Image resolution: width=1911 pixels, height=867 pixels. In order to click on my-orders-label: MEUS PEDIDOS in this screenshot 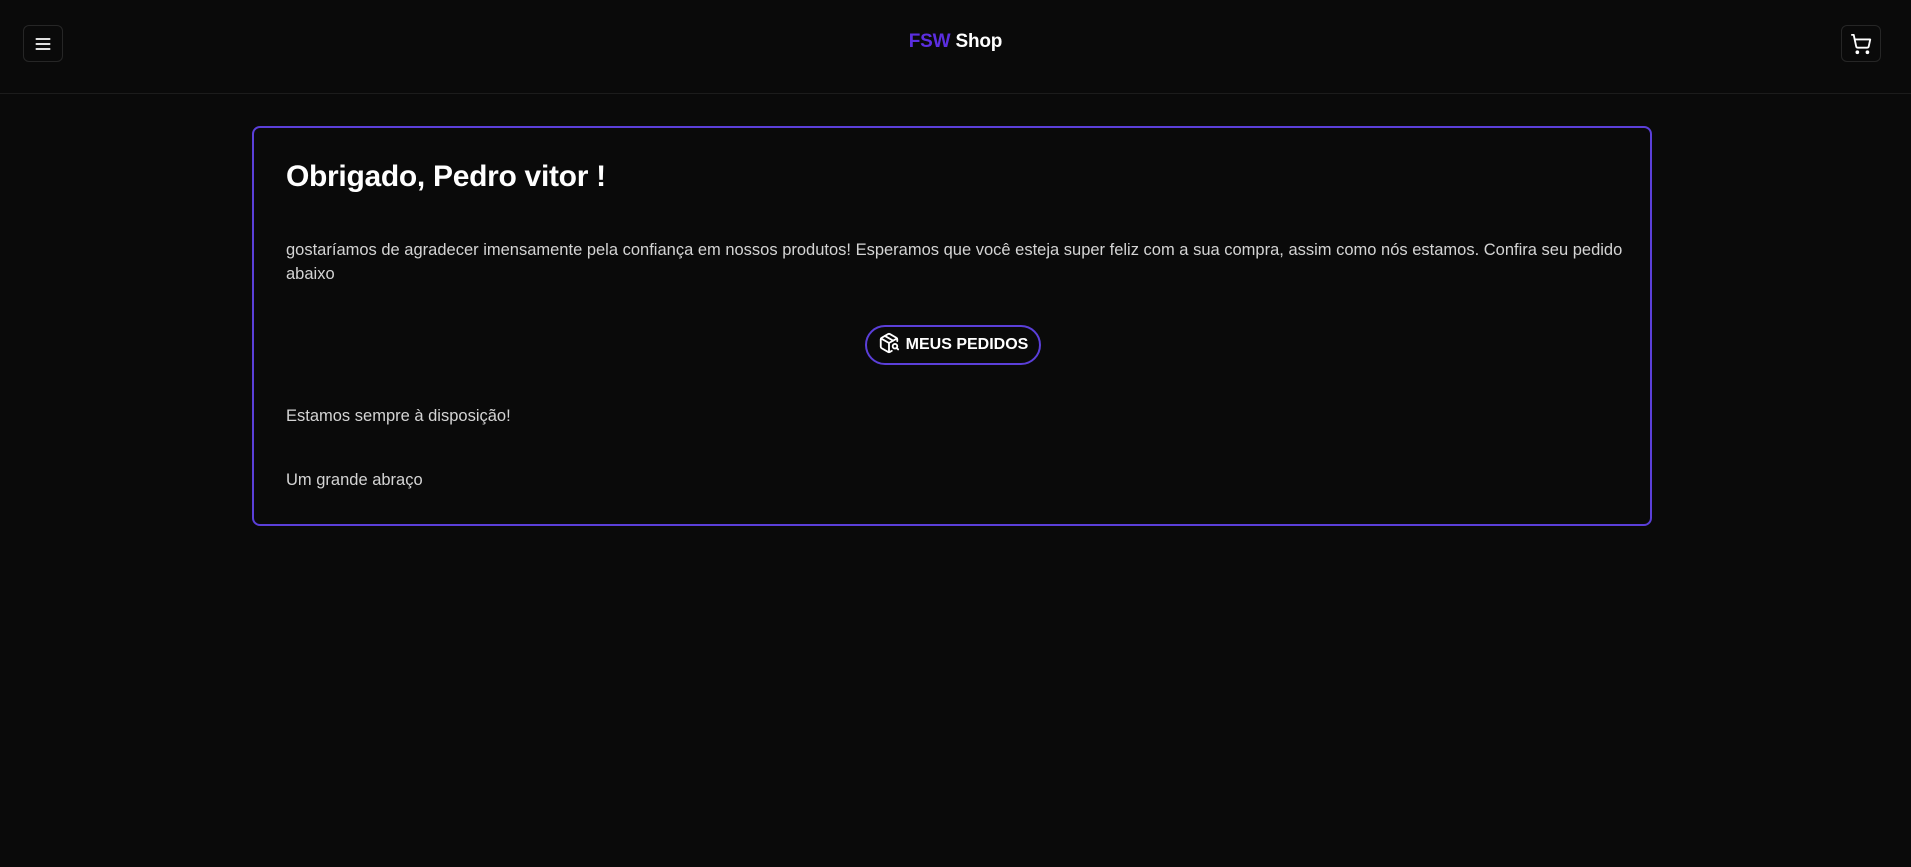, I will do `click(967, 344)`.